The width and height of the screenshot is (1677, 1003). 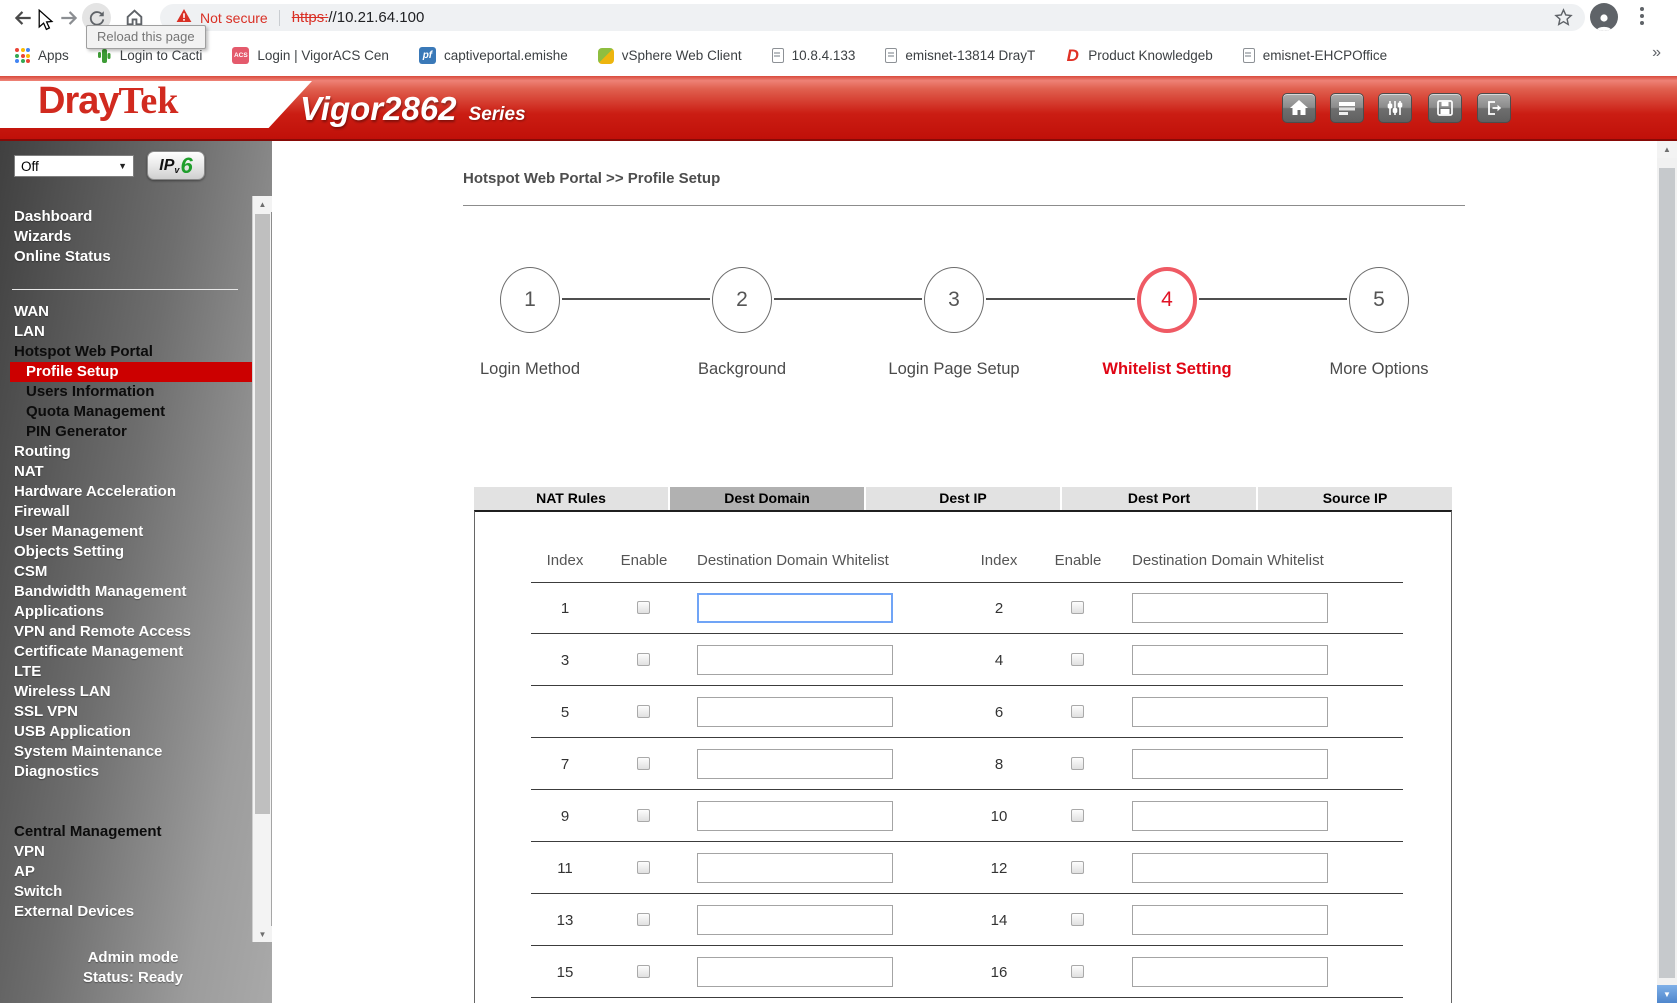 I want to click on tune-icon, so click(x=1395, y=108).